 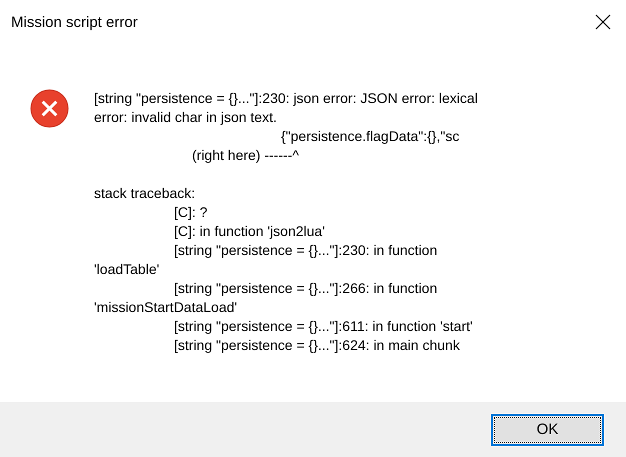 What do you see at coordinates (249, 231) in the screenshot?
I see `message-line: [C]: in function 'json2lua'` at bounding box center [249, 231].